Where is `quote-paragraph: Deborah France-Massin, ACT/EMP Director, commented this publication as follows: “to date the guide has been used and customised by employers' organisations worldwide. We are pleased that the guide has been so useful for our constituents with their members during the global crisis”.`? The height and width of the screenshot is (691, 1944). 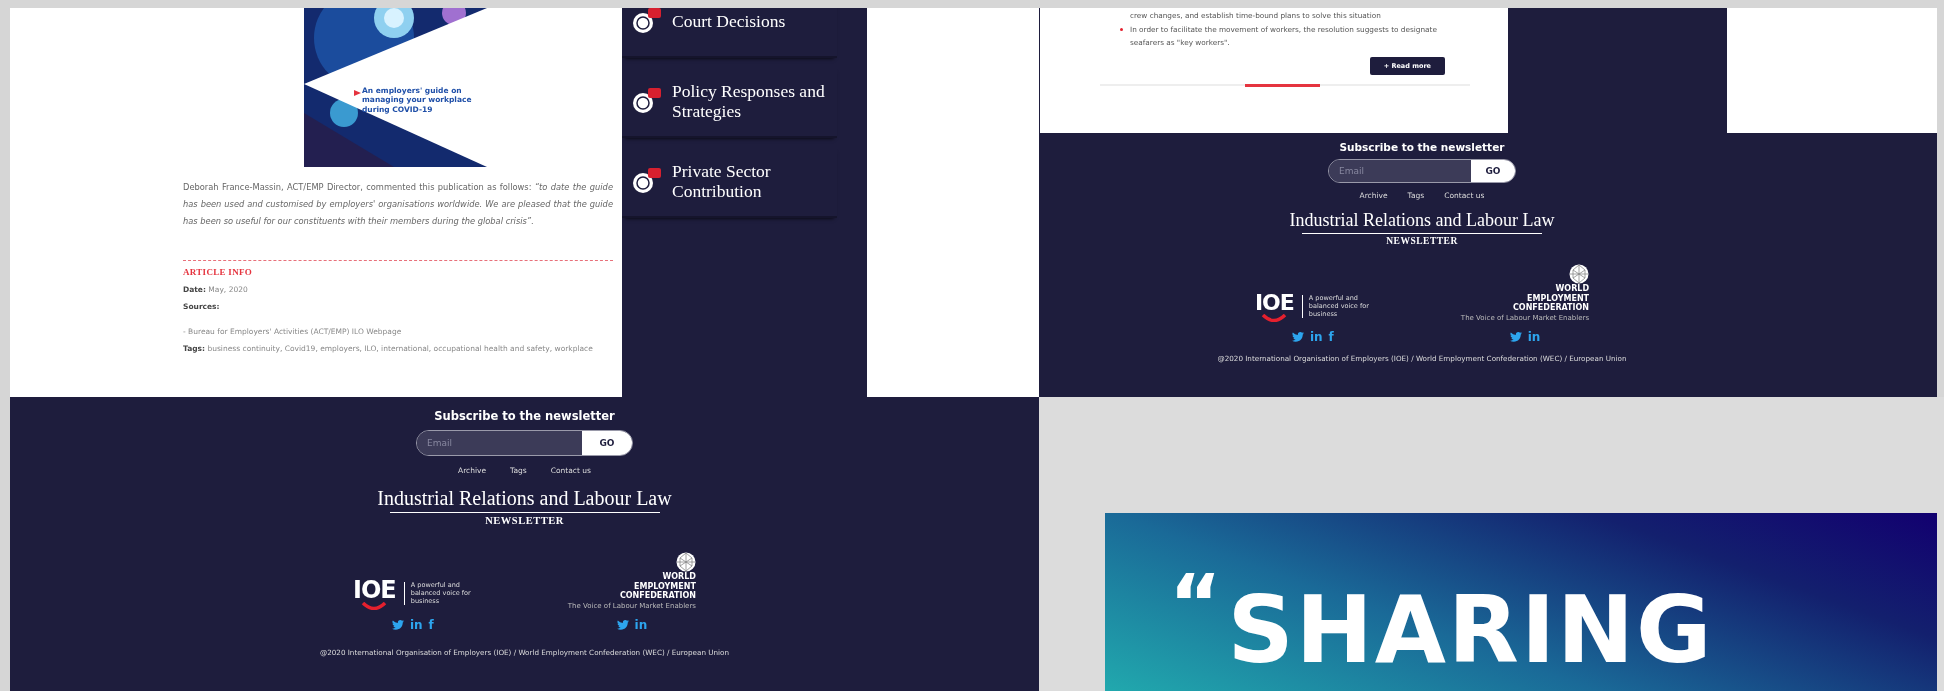
quote-paragraph: Deborah France-Massin, ACT/EMP Director, commented this publication as follows: “to date the guide has been used and customised by employers' organisations worldwide. We are pleased that the guide has been so useful for our constituents with their members during the global crisis”. is located at coordinates (398, 204).